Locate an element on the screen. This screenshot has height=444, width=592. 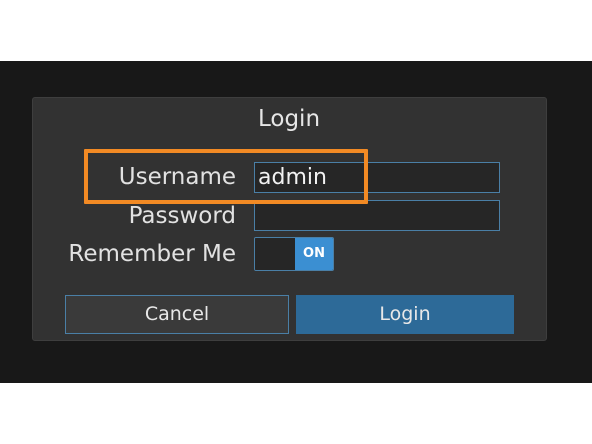
login-button: Login is located at coordinates (405, 314).